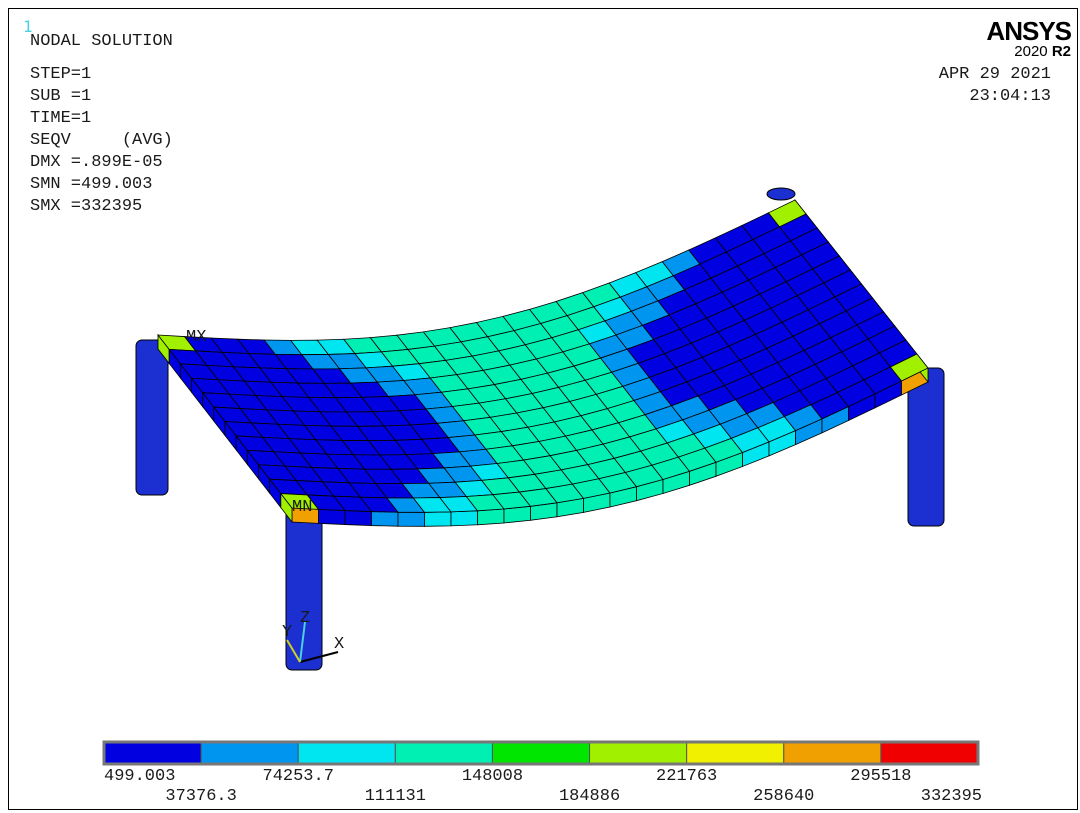  What do you see at coordinates (152, 417) in the screenshot?
I see `column-back-left` at bounding box center [152, 417].